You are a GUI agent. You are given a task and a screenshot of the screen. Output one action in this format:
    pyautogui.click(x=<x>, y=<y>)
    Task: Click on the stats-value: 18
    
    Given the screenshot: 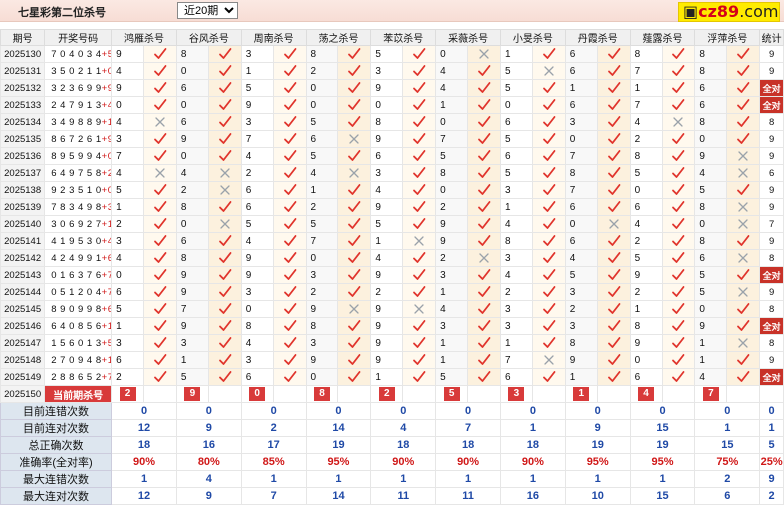 What is the action you would take?
    pyautogui.click(x=403, y=445)
    